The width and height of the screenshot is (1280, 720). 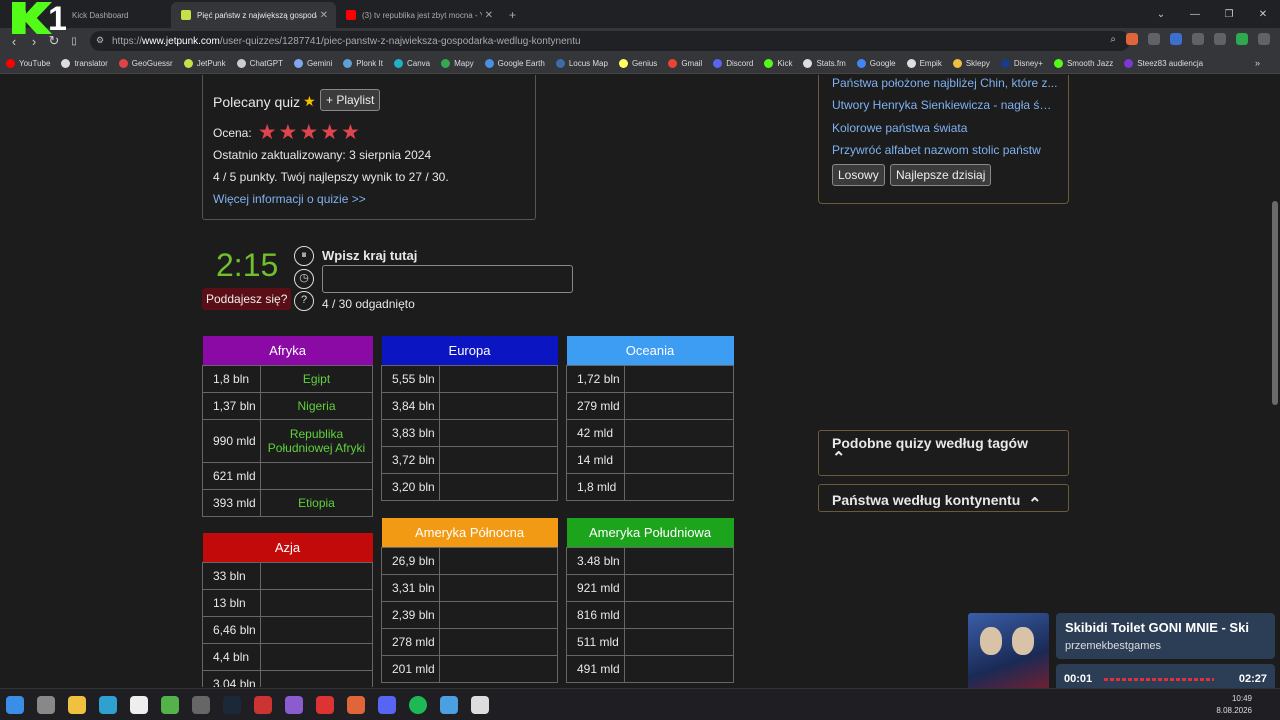 I want to click on bookmark-item: Gemini, so click(x=312, y=63).